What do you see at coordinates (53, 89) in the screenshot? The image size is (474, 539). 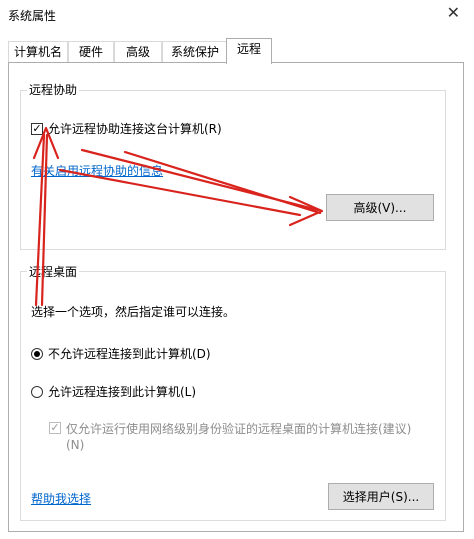 I see `remote-assistance-legend: 远程协助` at bounding box center [53, 89].